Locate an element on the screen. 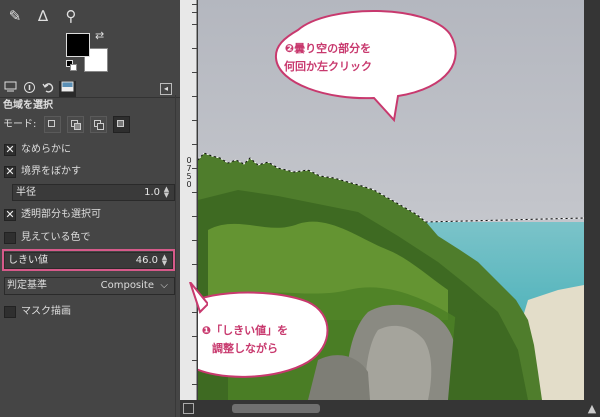  threshold-value: 46.0 is located at coordinates (146, 260).